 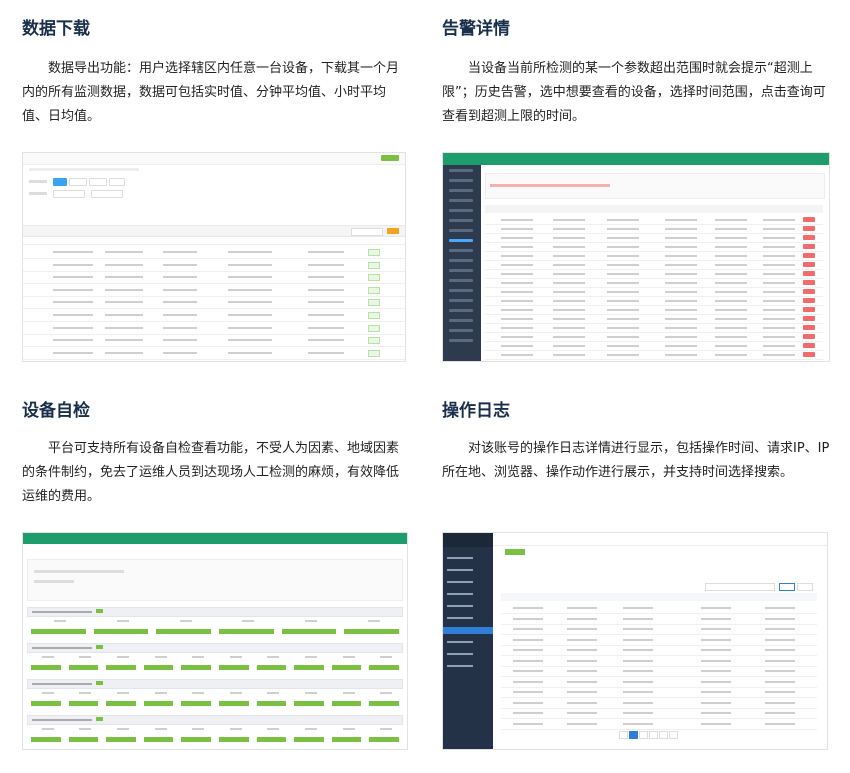 What do you see at coordinates (659, 597) in the screenshot?
I see `oplog-table-head` at bounding box center [659, 597].